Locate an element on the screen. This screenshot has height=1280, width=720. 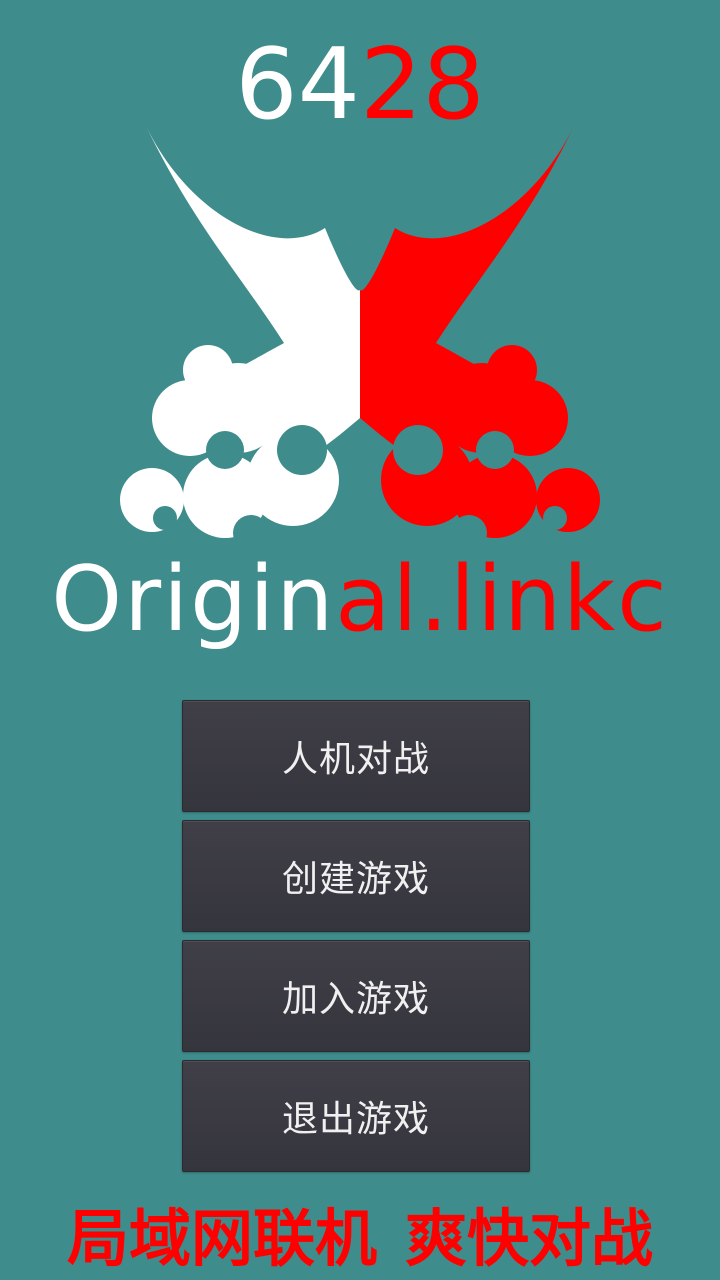
vs-ai-button: 人机对战 is located at coordinates (356, 756).